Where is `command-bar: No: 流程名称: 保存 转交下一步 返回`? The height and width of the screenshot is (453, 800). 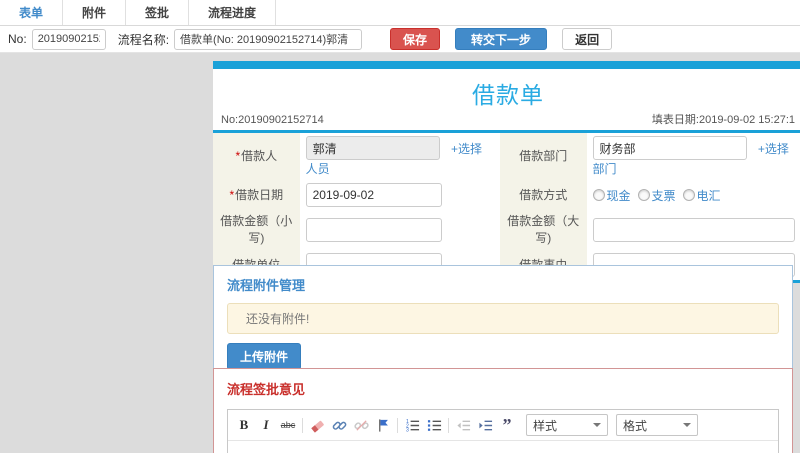 command-bar: No: 流程名称: 保存 转交下一步 返回 is located at coordinates (400, 39).